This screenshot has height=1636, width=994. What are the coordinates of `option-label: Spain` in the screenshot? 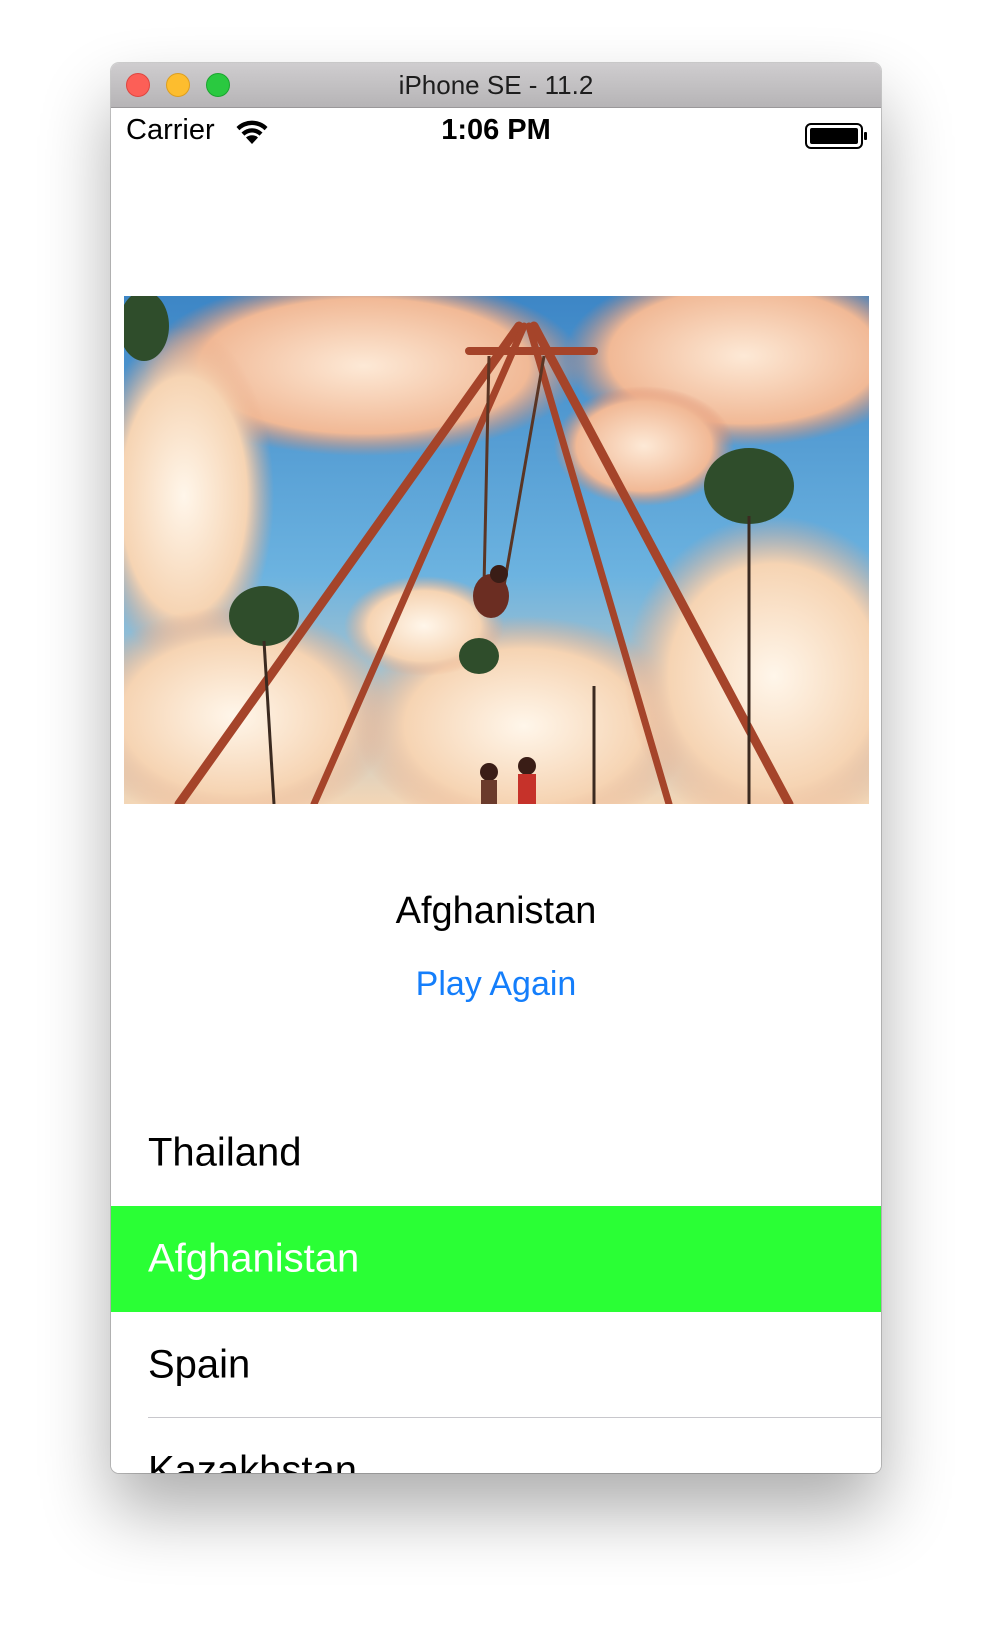 It's located at (199, 1364).